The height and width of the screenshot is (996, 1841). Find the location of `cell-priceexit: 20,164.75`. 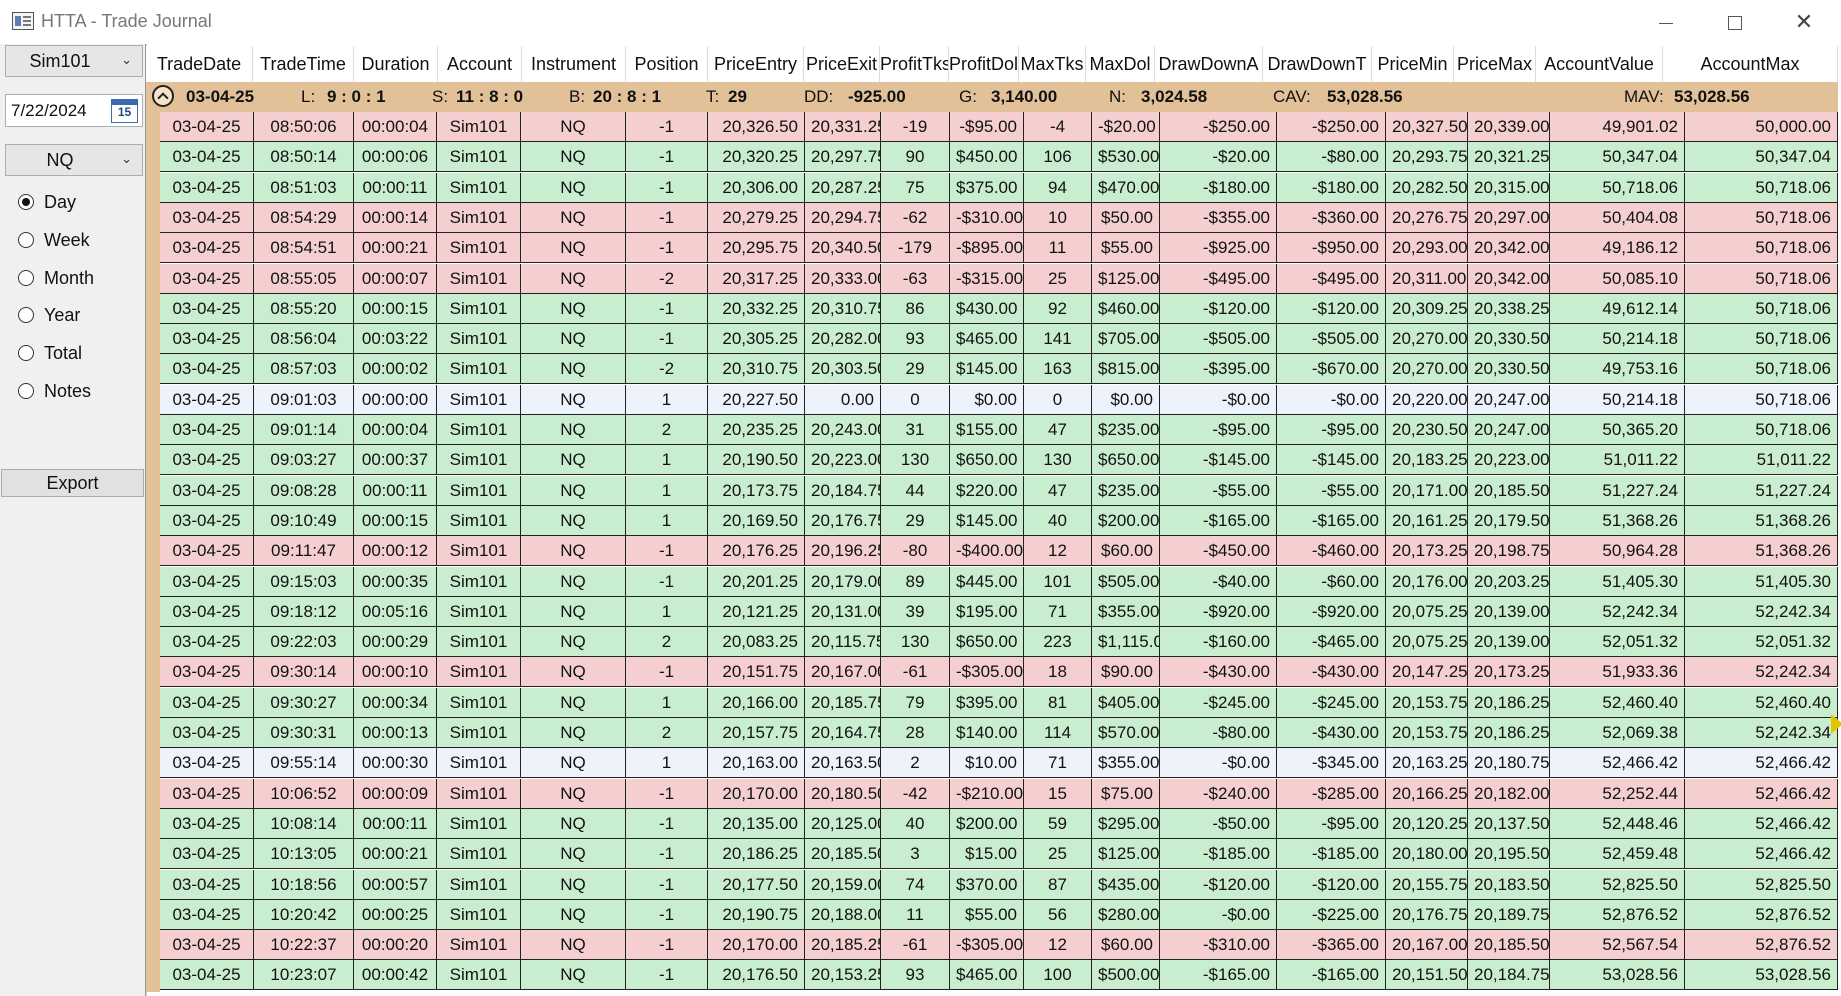

cell-priceexit: 20,164.75 is located at coordinates (843, 732).